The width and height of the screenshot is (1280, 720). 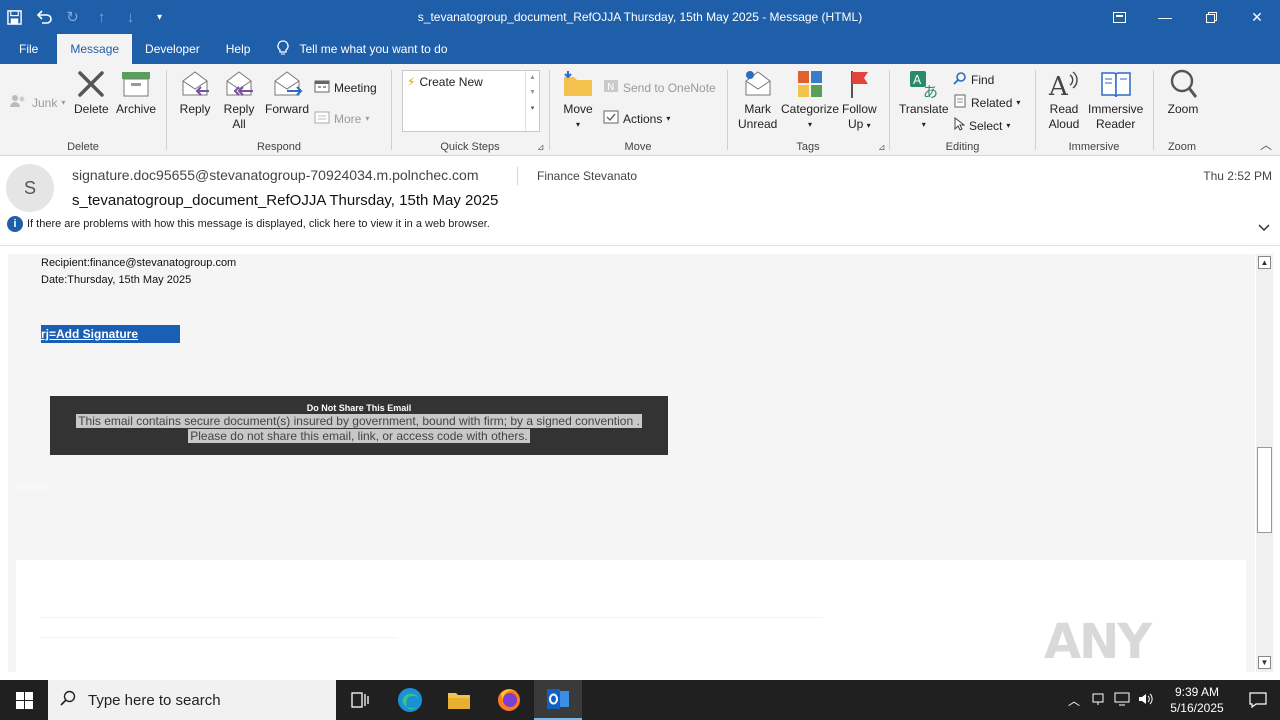 I want to click on delete-button: Delete, so click(x=91, y=92).